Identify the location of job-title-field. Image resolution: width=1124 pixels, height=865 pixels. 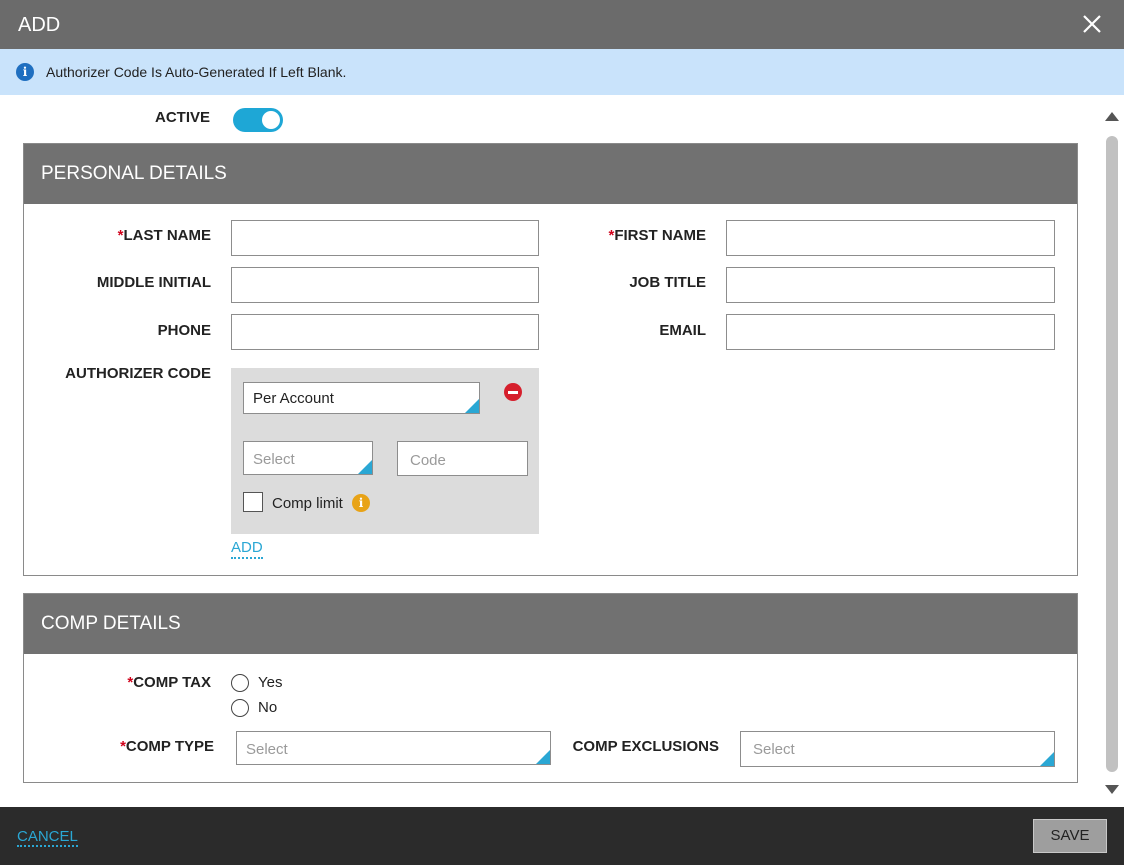
(890, 285).